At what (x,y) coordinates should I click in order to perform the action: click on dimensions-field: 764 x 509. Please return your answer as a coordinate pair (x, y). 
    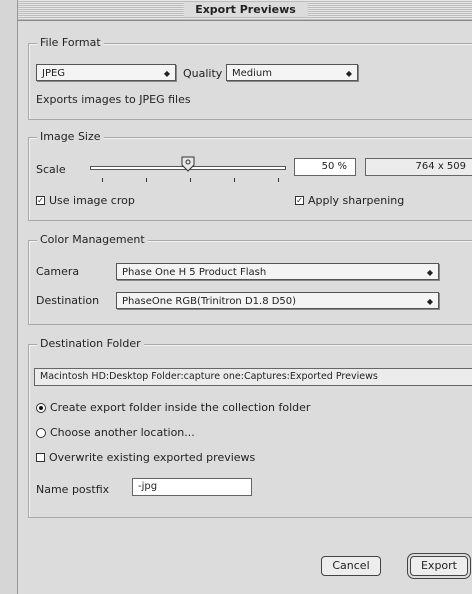
    Looking at the image, I should click on (418, 167).